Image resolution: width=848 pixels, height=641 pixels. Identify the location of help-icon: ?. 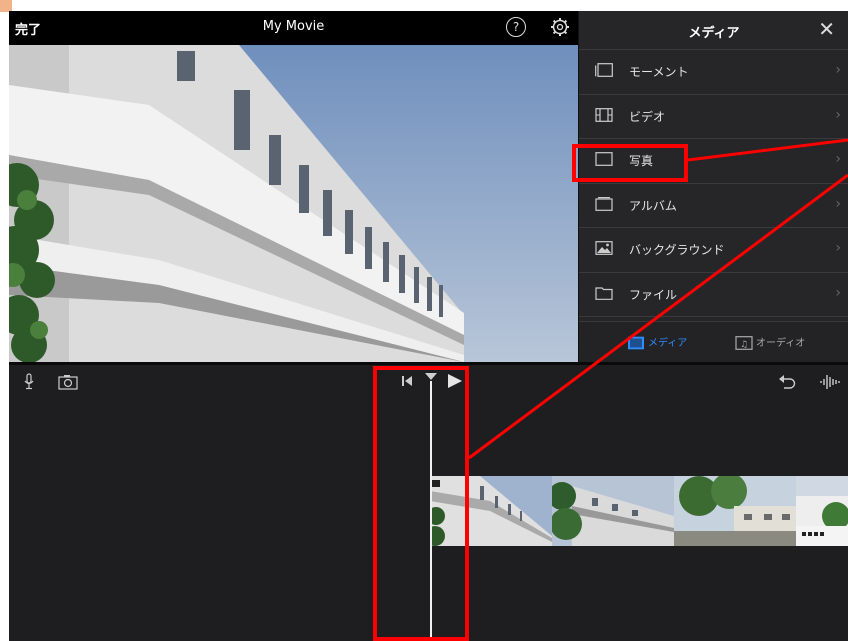
(516, 27).